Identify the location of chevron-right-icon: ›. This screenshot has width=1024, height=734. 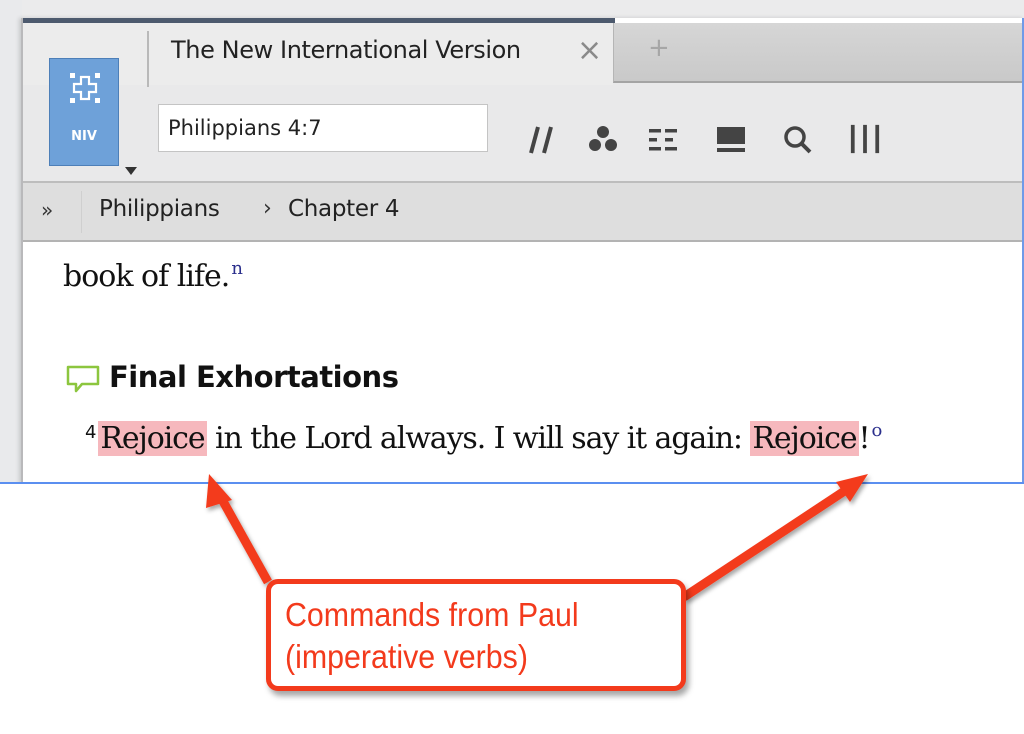
(267, 208).